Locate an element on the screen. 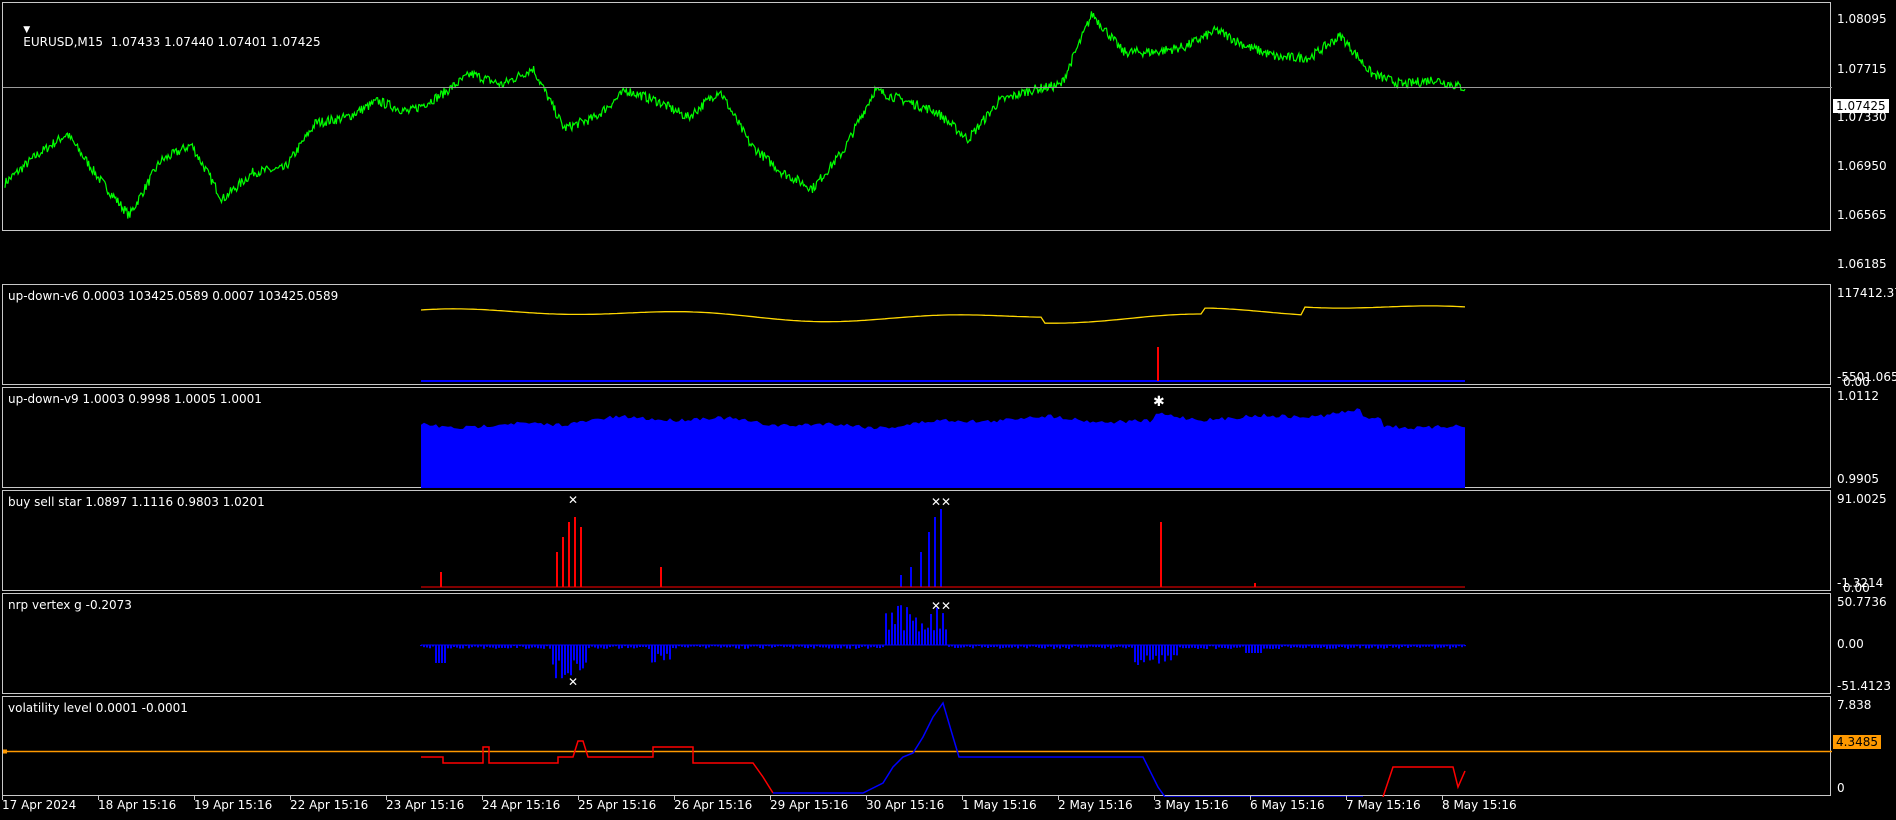  current-price-tag: 1.07425 is located at coordinates (1861, 106).